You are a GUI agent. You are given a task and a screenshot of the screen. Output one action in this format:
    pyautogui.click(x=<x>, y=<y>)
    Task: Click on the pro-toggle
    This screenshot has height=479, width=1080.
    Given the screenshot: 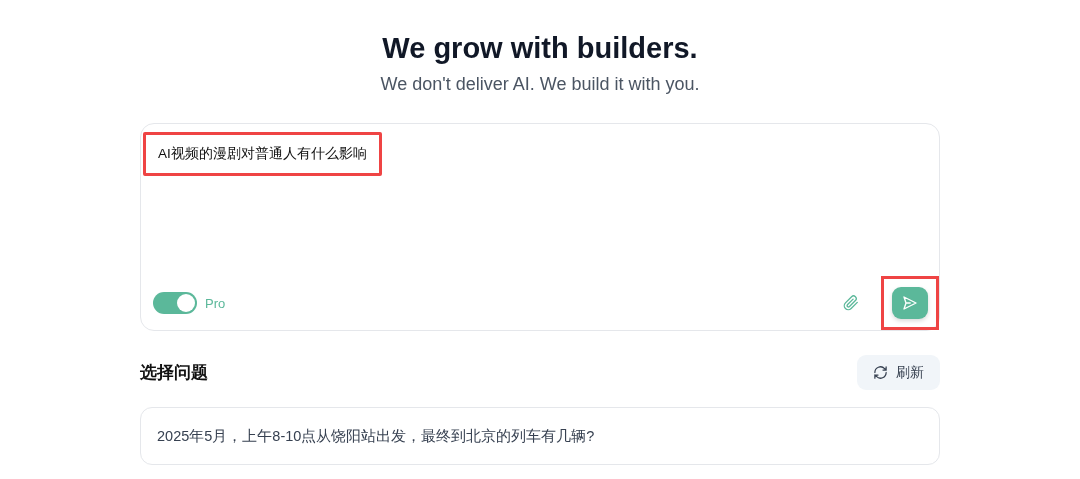 What is the action you would take?
    pyautogui.click(x=175, y=303)
    